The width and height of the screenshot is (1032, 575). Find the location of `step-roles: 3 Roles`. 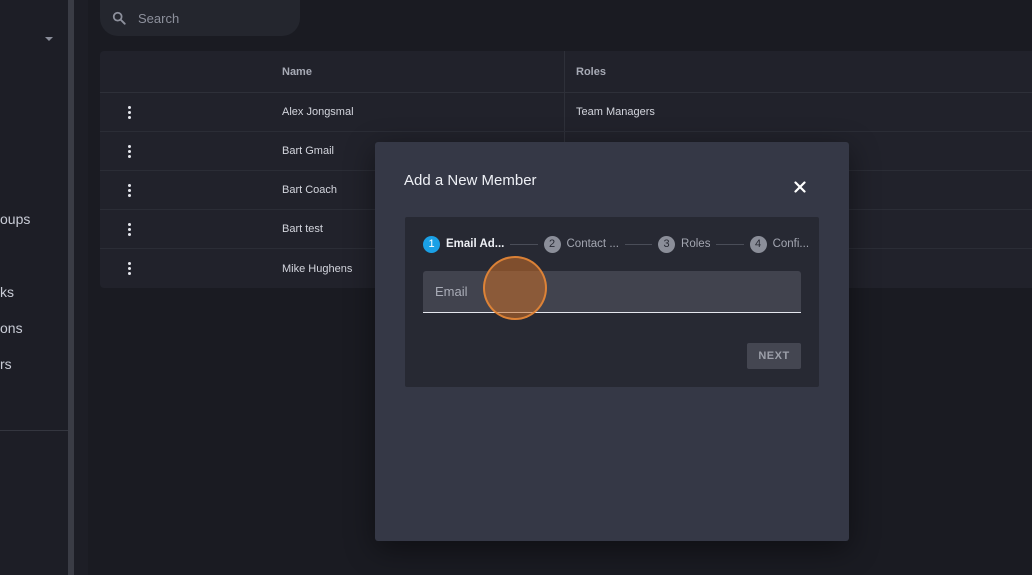

step-roles: 3 Roles is located at coordinates (684, 244).